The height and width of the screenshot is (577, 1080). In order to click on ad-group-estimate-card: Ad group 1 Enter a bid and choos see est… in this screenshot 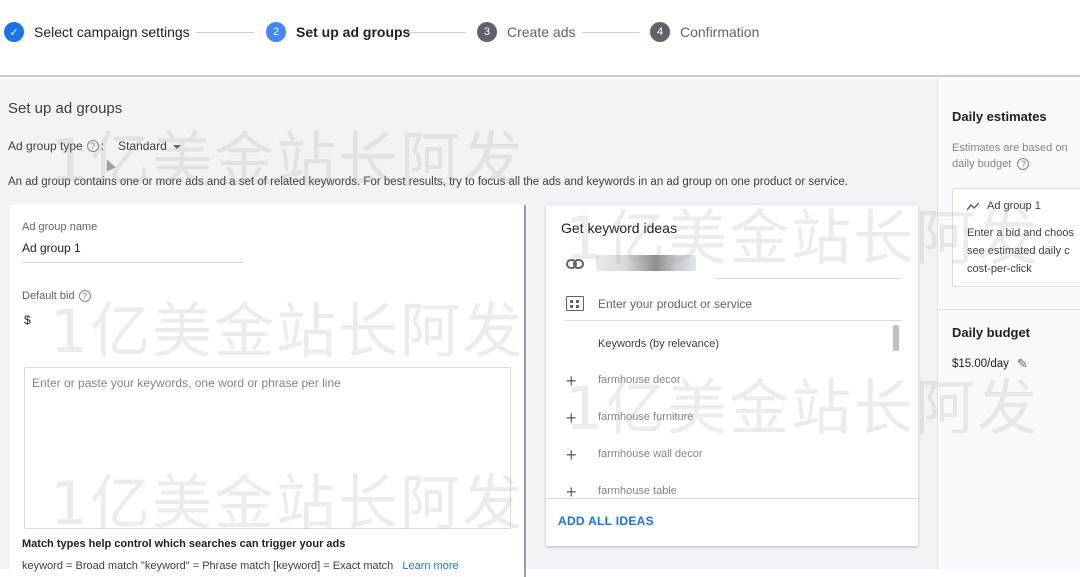, I will do `click(1016, 237)`.